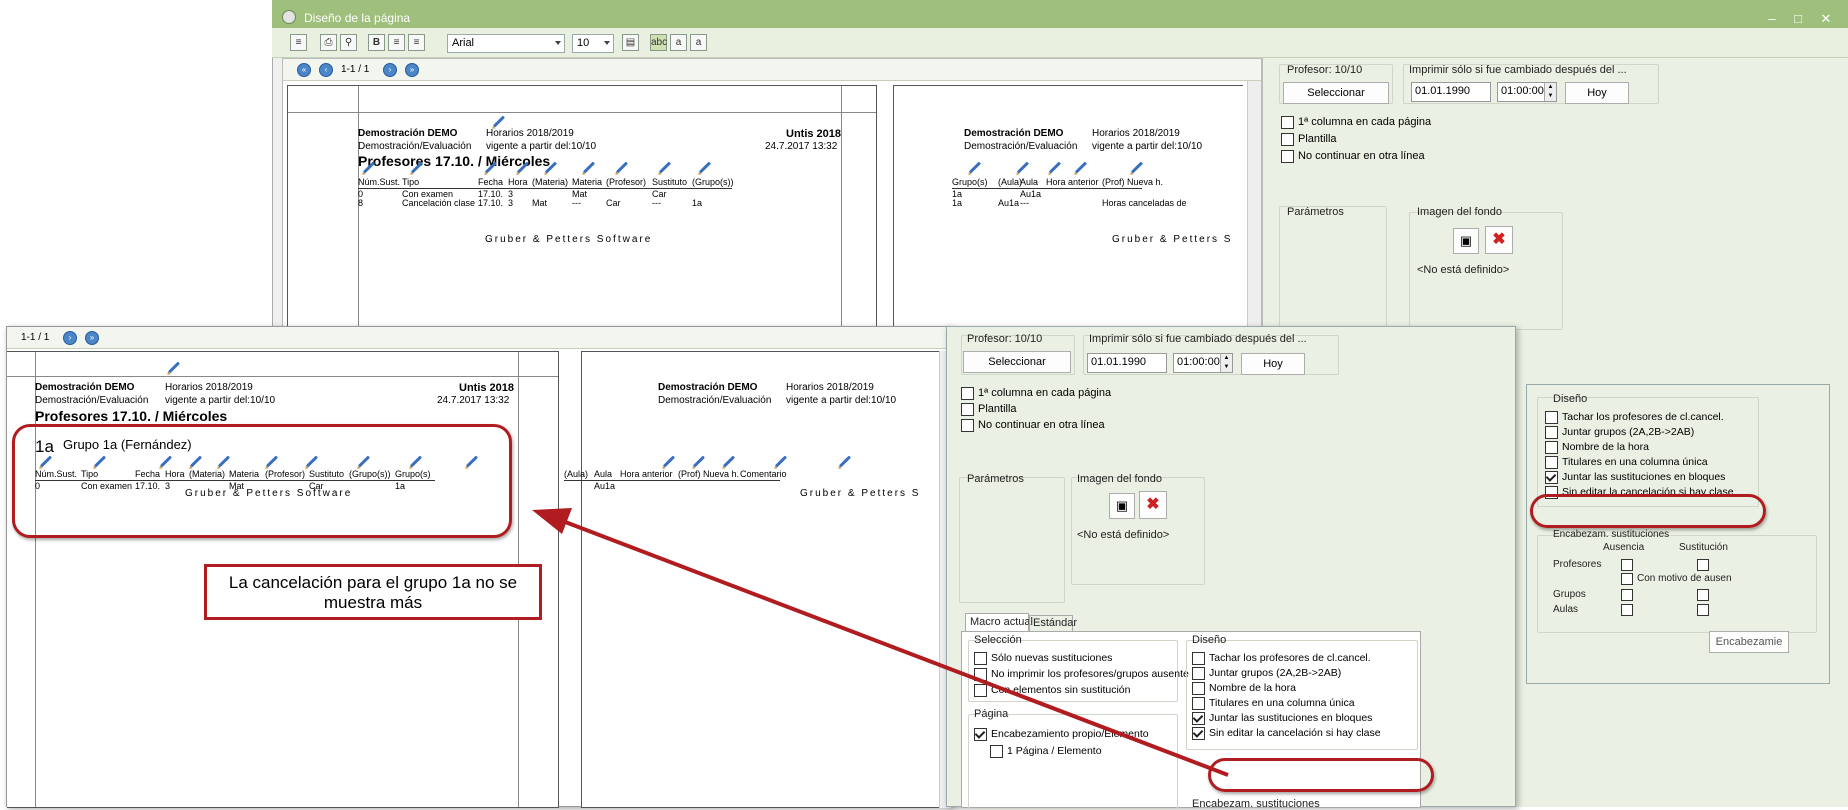  I want to click on annotation-arrow, so click(880, 642).